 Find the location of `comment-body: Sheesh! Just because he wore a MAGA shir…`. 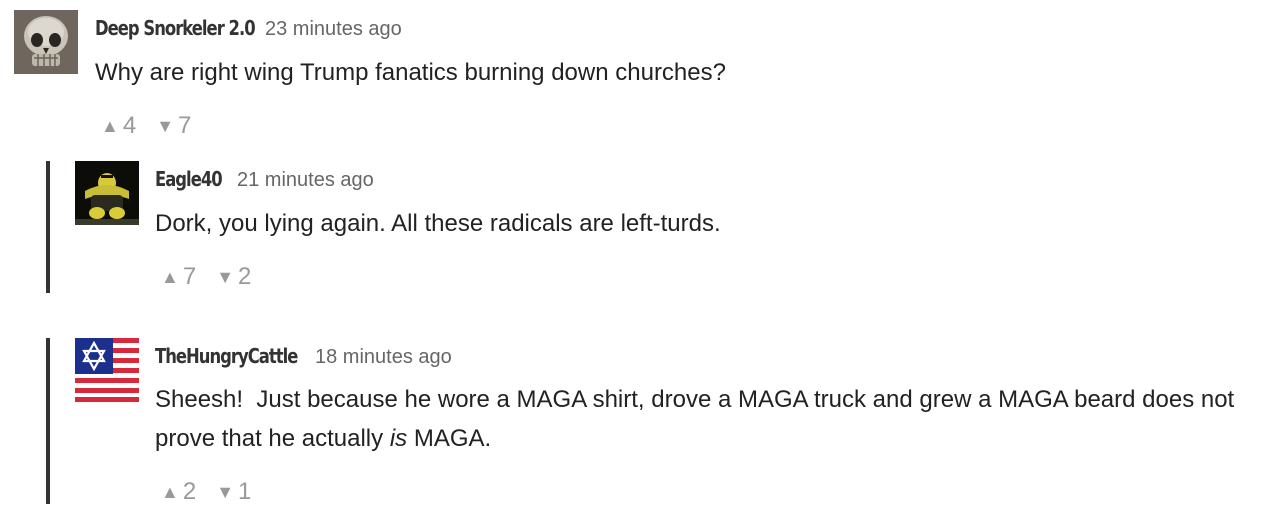

comment-body: Sheesh! Just because he wore a MAGA shir… is located at coordinates (712, 419).